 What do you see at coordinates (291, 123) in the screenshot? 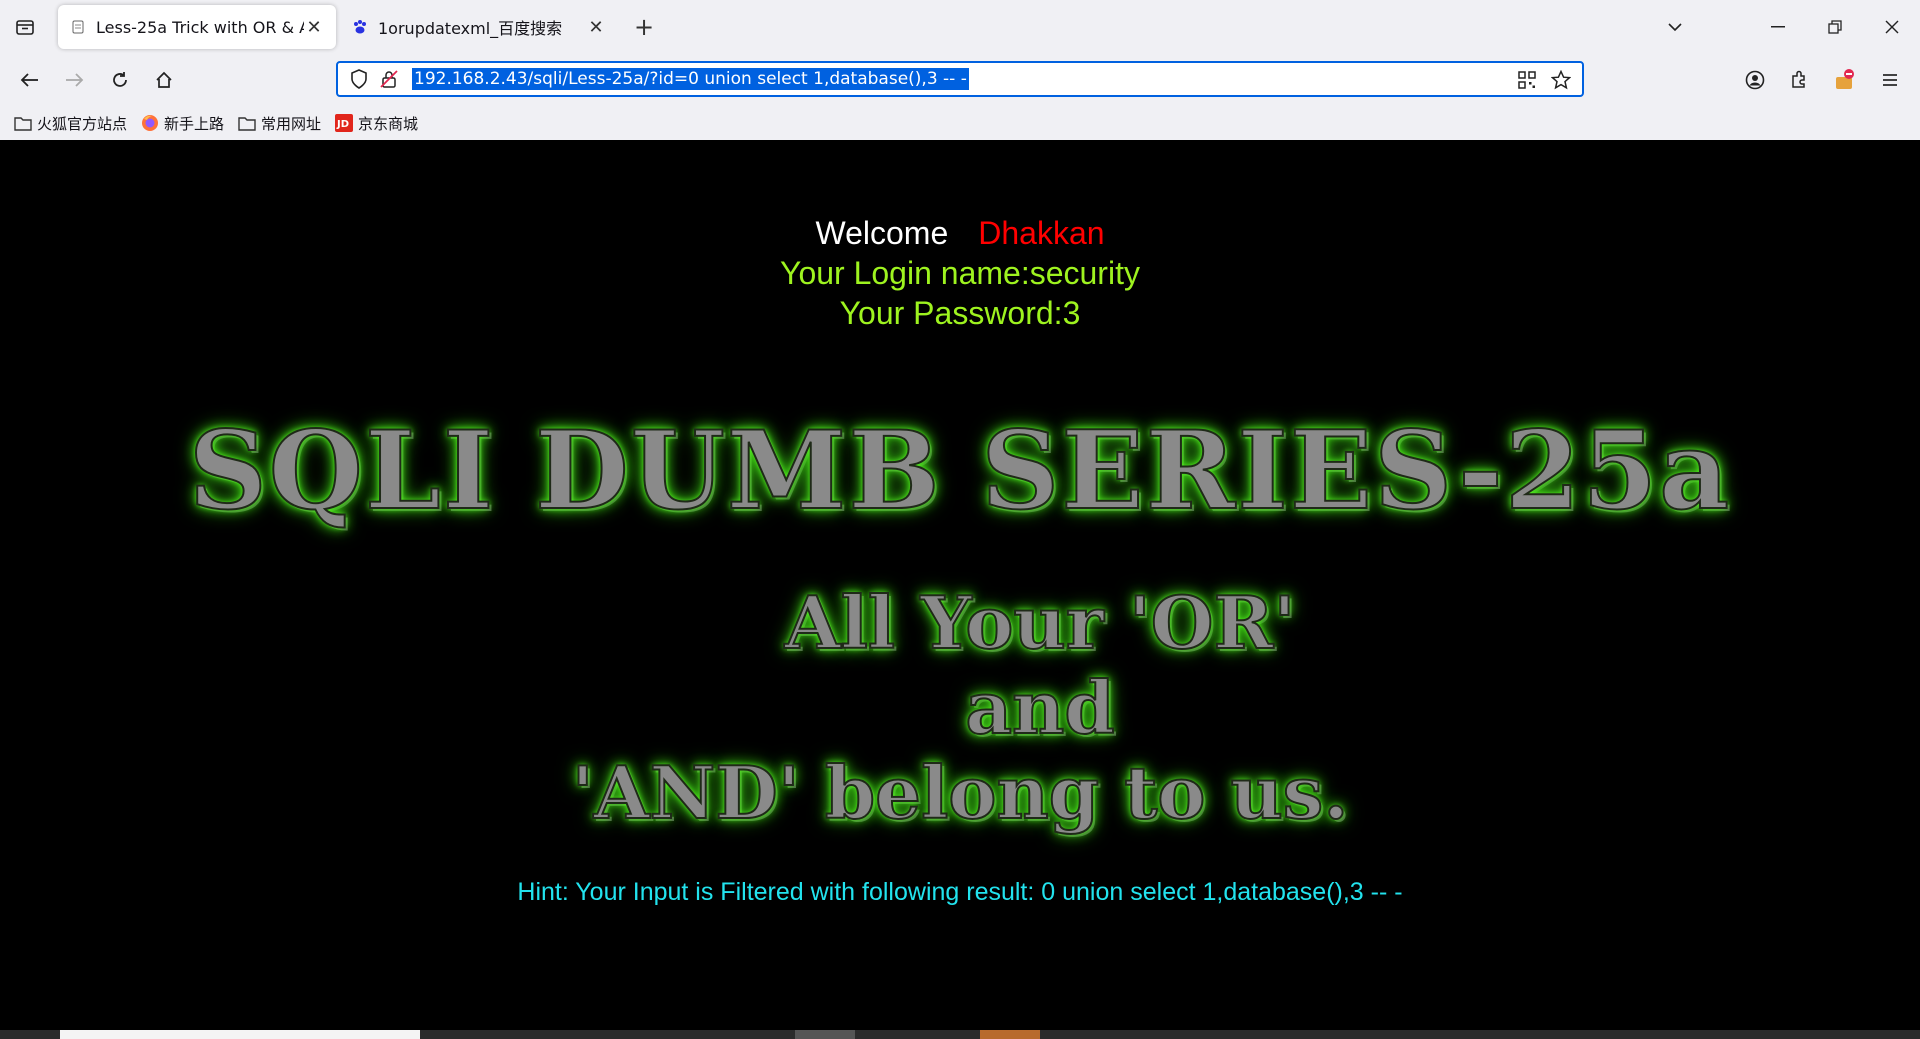
I see `bookmark-label: 常用网址` at bounding box center [291, 123].